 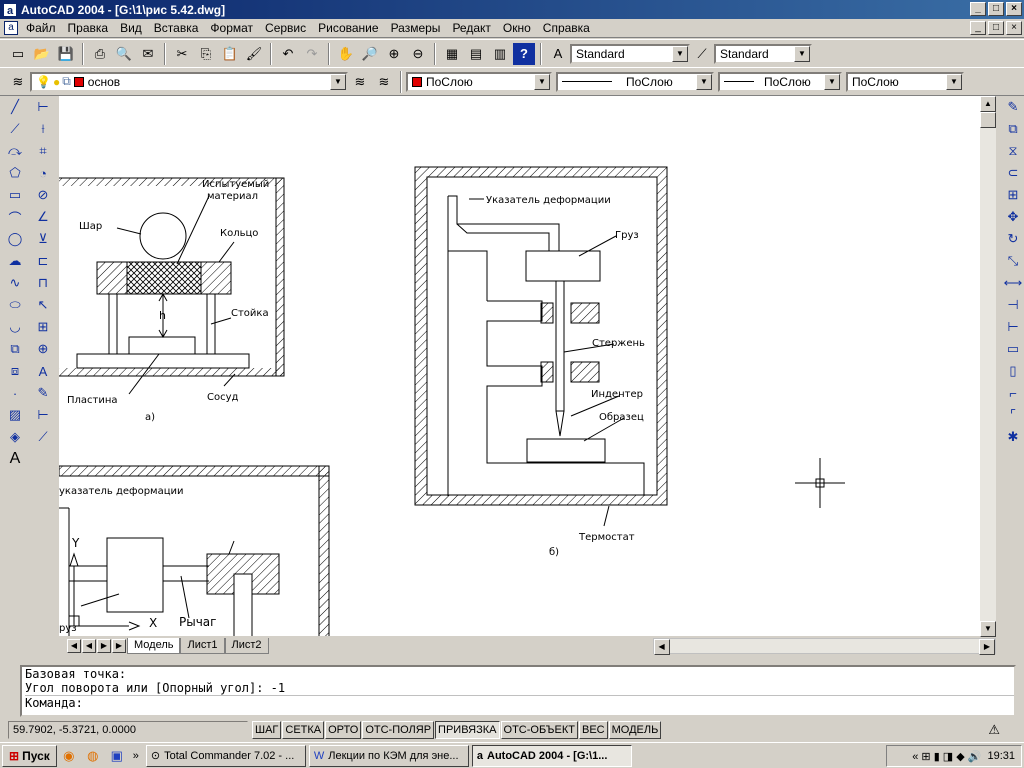 I want to click on prev-tab-button: ◀, so click(x=89, y=645).